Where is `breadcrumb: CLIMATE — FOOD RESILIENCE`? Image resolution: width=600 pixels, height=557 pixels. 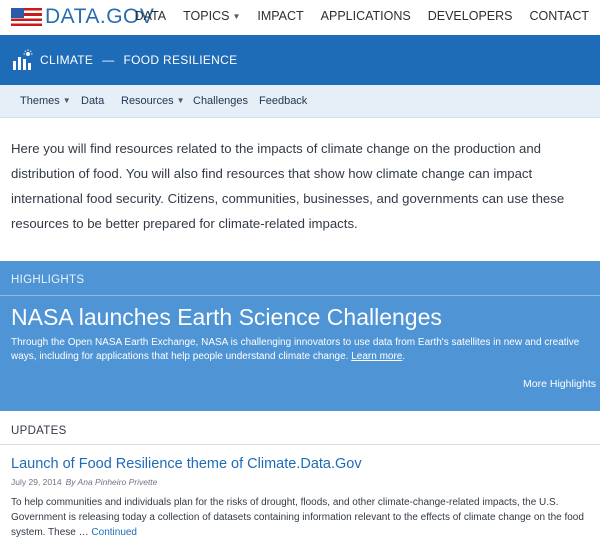
breadcrumb: CLIMATE — FOOD RESILIENCE is located at coordinates (138, 60).